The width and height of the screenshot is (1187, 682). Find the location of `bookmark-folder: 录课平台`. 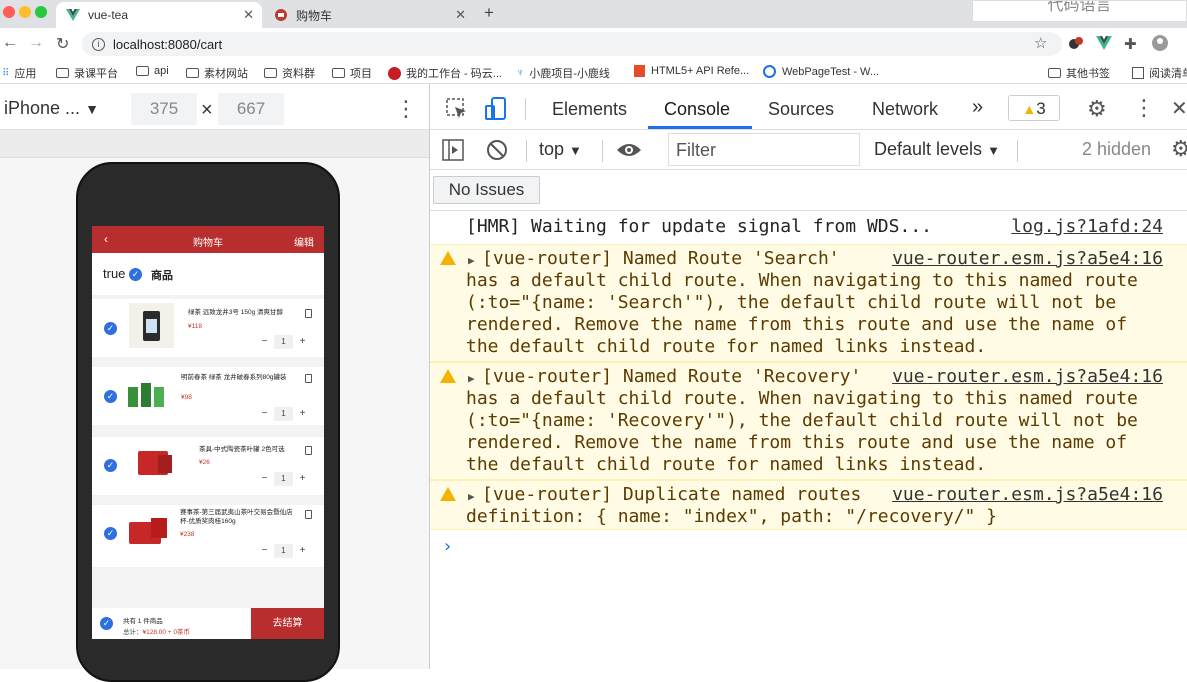

bookmark-folder: 录课平台 is located at coordinates (87, 73).